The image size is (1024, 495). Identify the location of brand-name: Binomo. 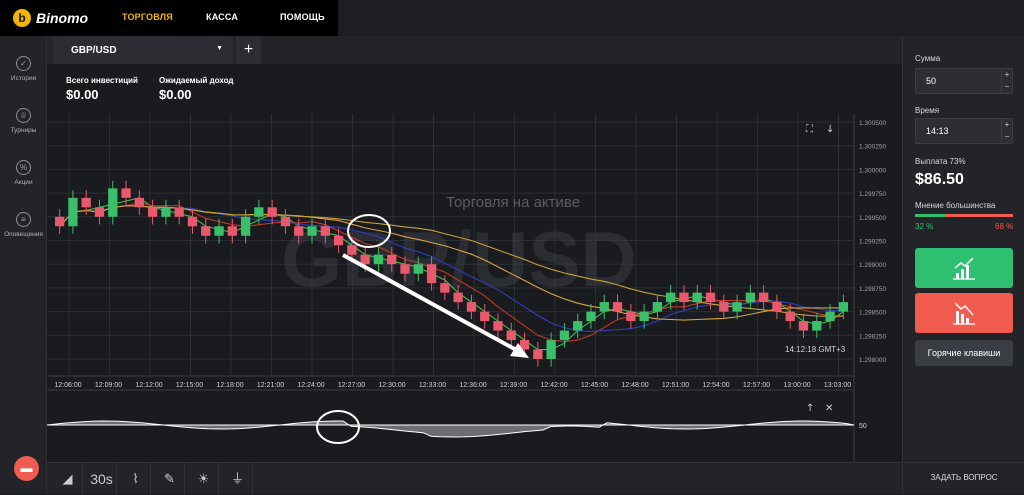
(62, 18).